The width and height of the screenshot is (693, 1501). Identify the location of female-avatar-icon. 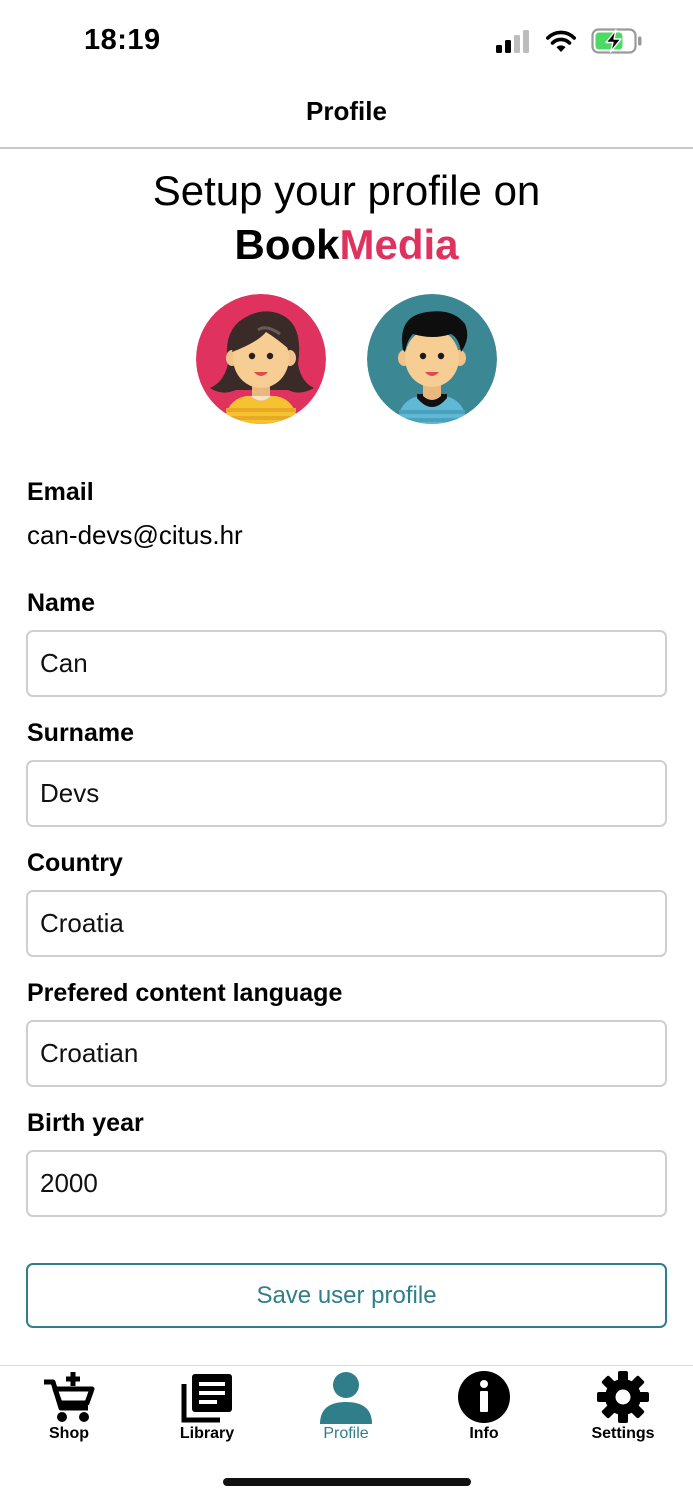
(261, 359).